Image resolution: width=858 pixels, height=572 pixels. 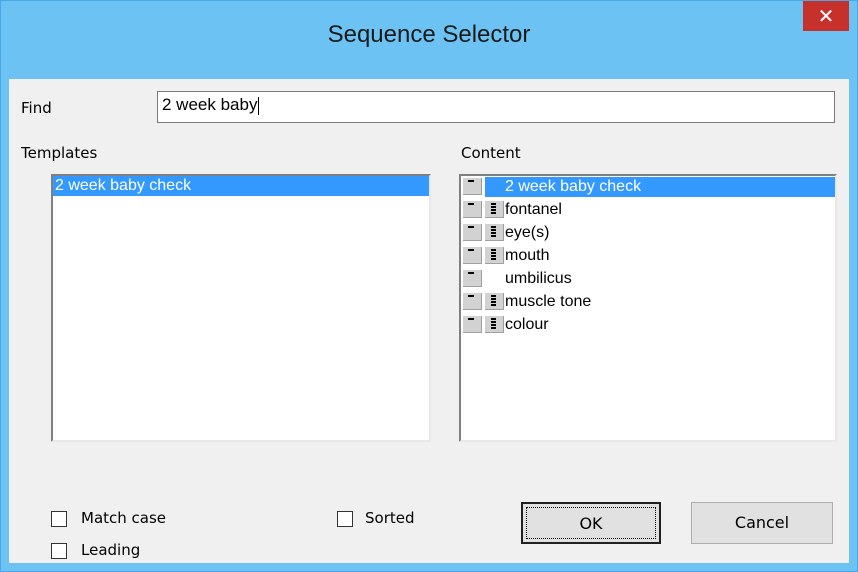 I want to click on close-button: ✕, so click(x=826, y=16).